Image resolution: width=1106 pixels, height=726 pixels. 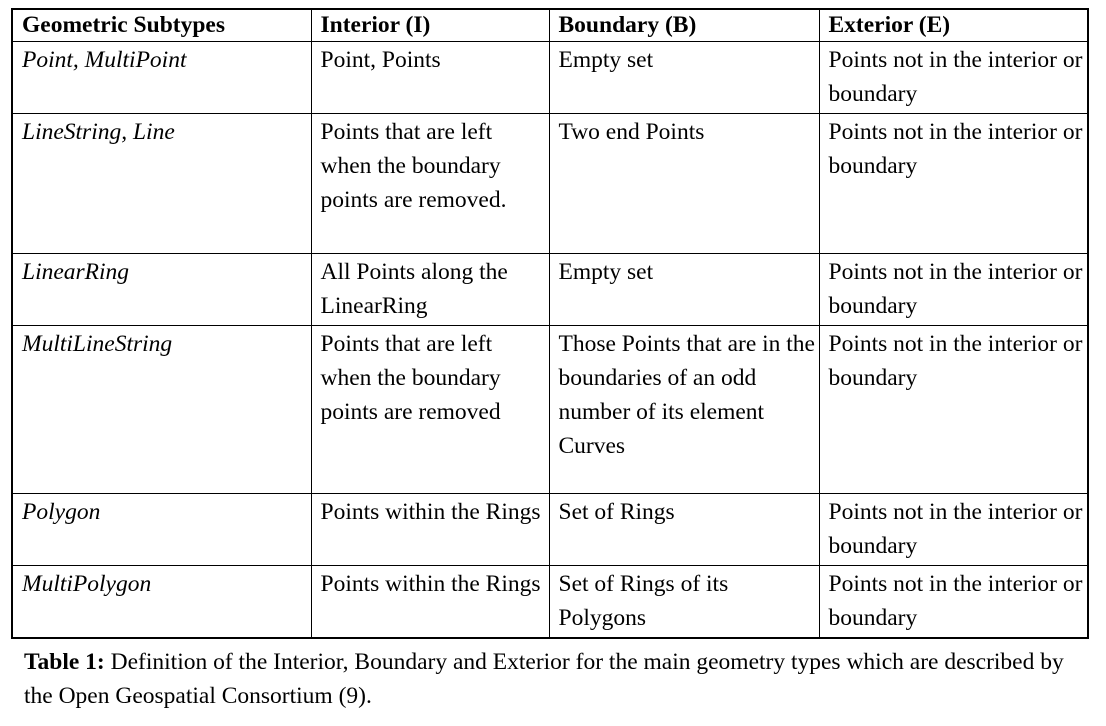 I want to click on cell-text: Point, MultiPoint, so click(x=104, y=60).